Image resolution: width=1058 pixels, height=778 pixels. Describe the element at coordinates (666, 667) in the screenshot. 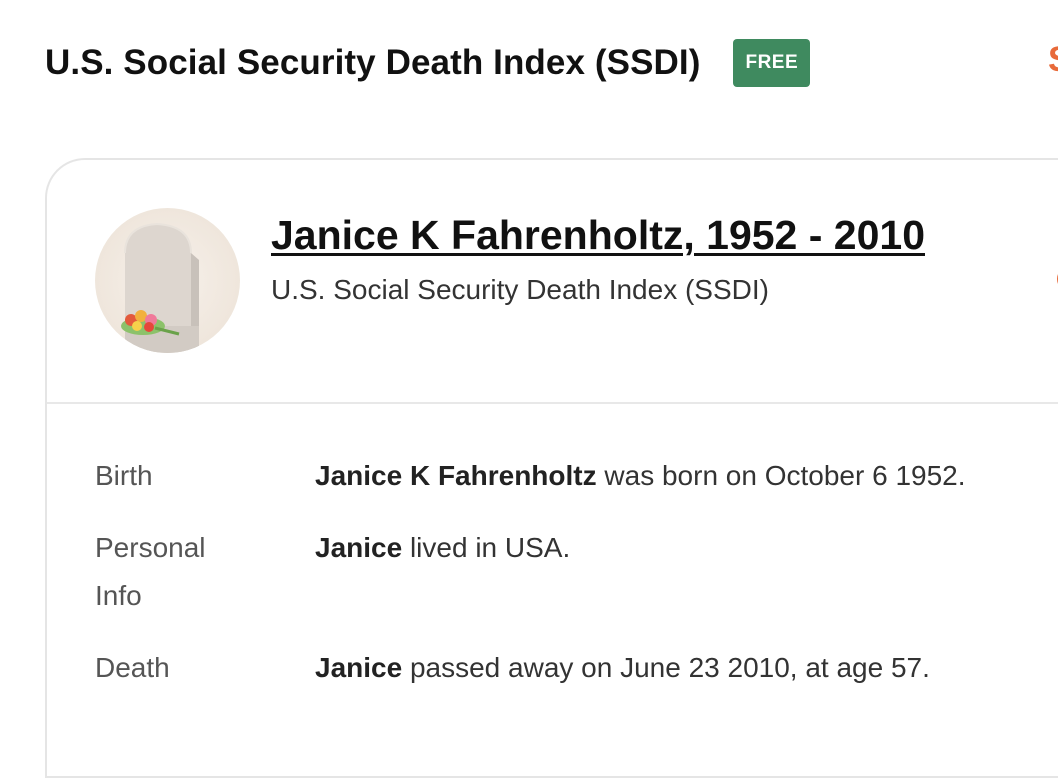

I see `fact-description: passed away on June 23 2010, at age 57.` at that location.